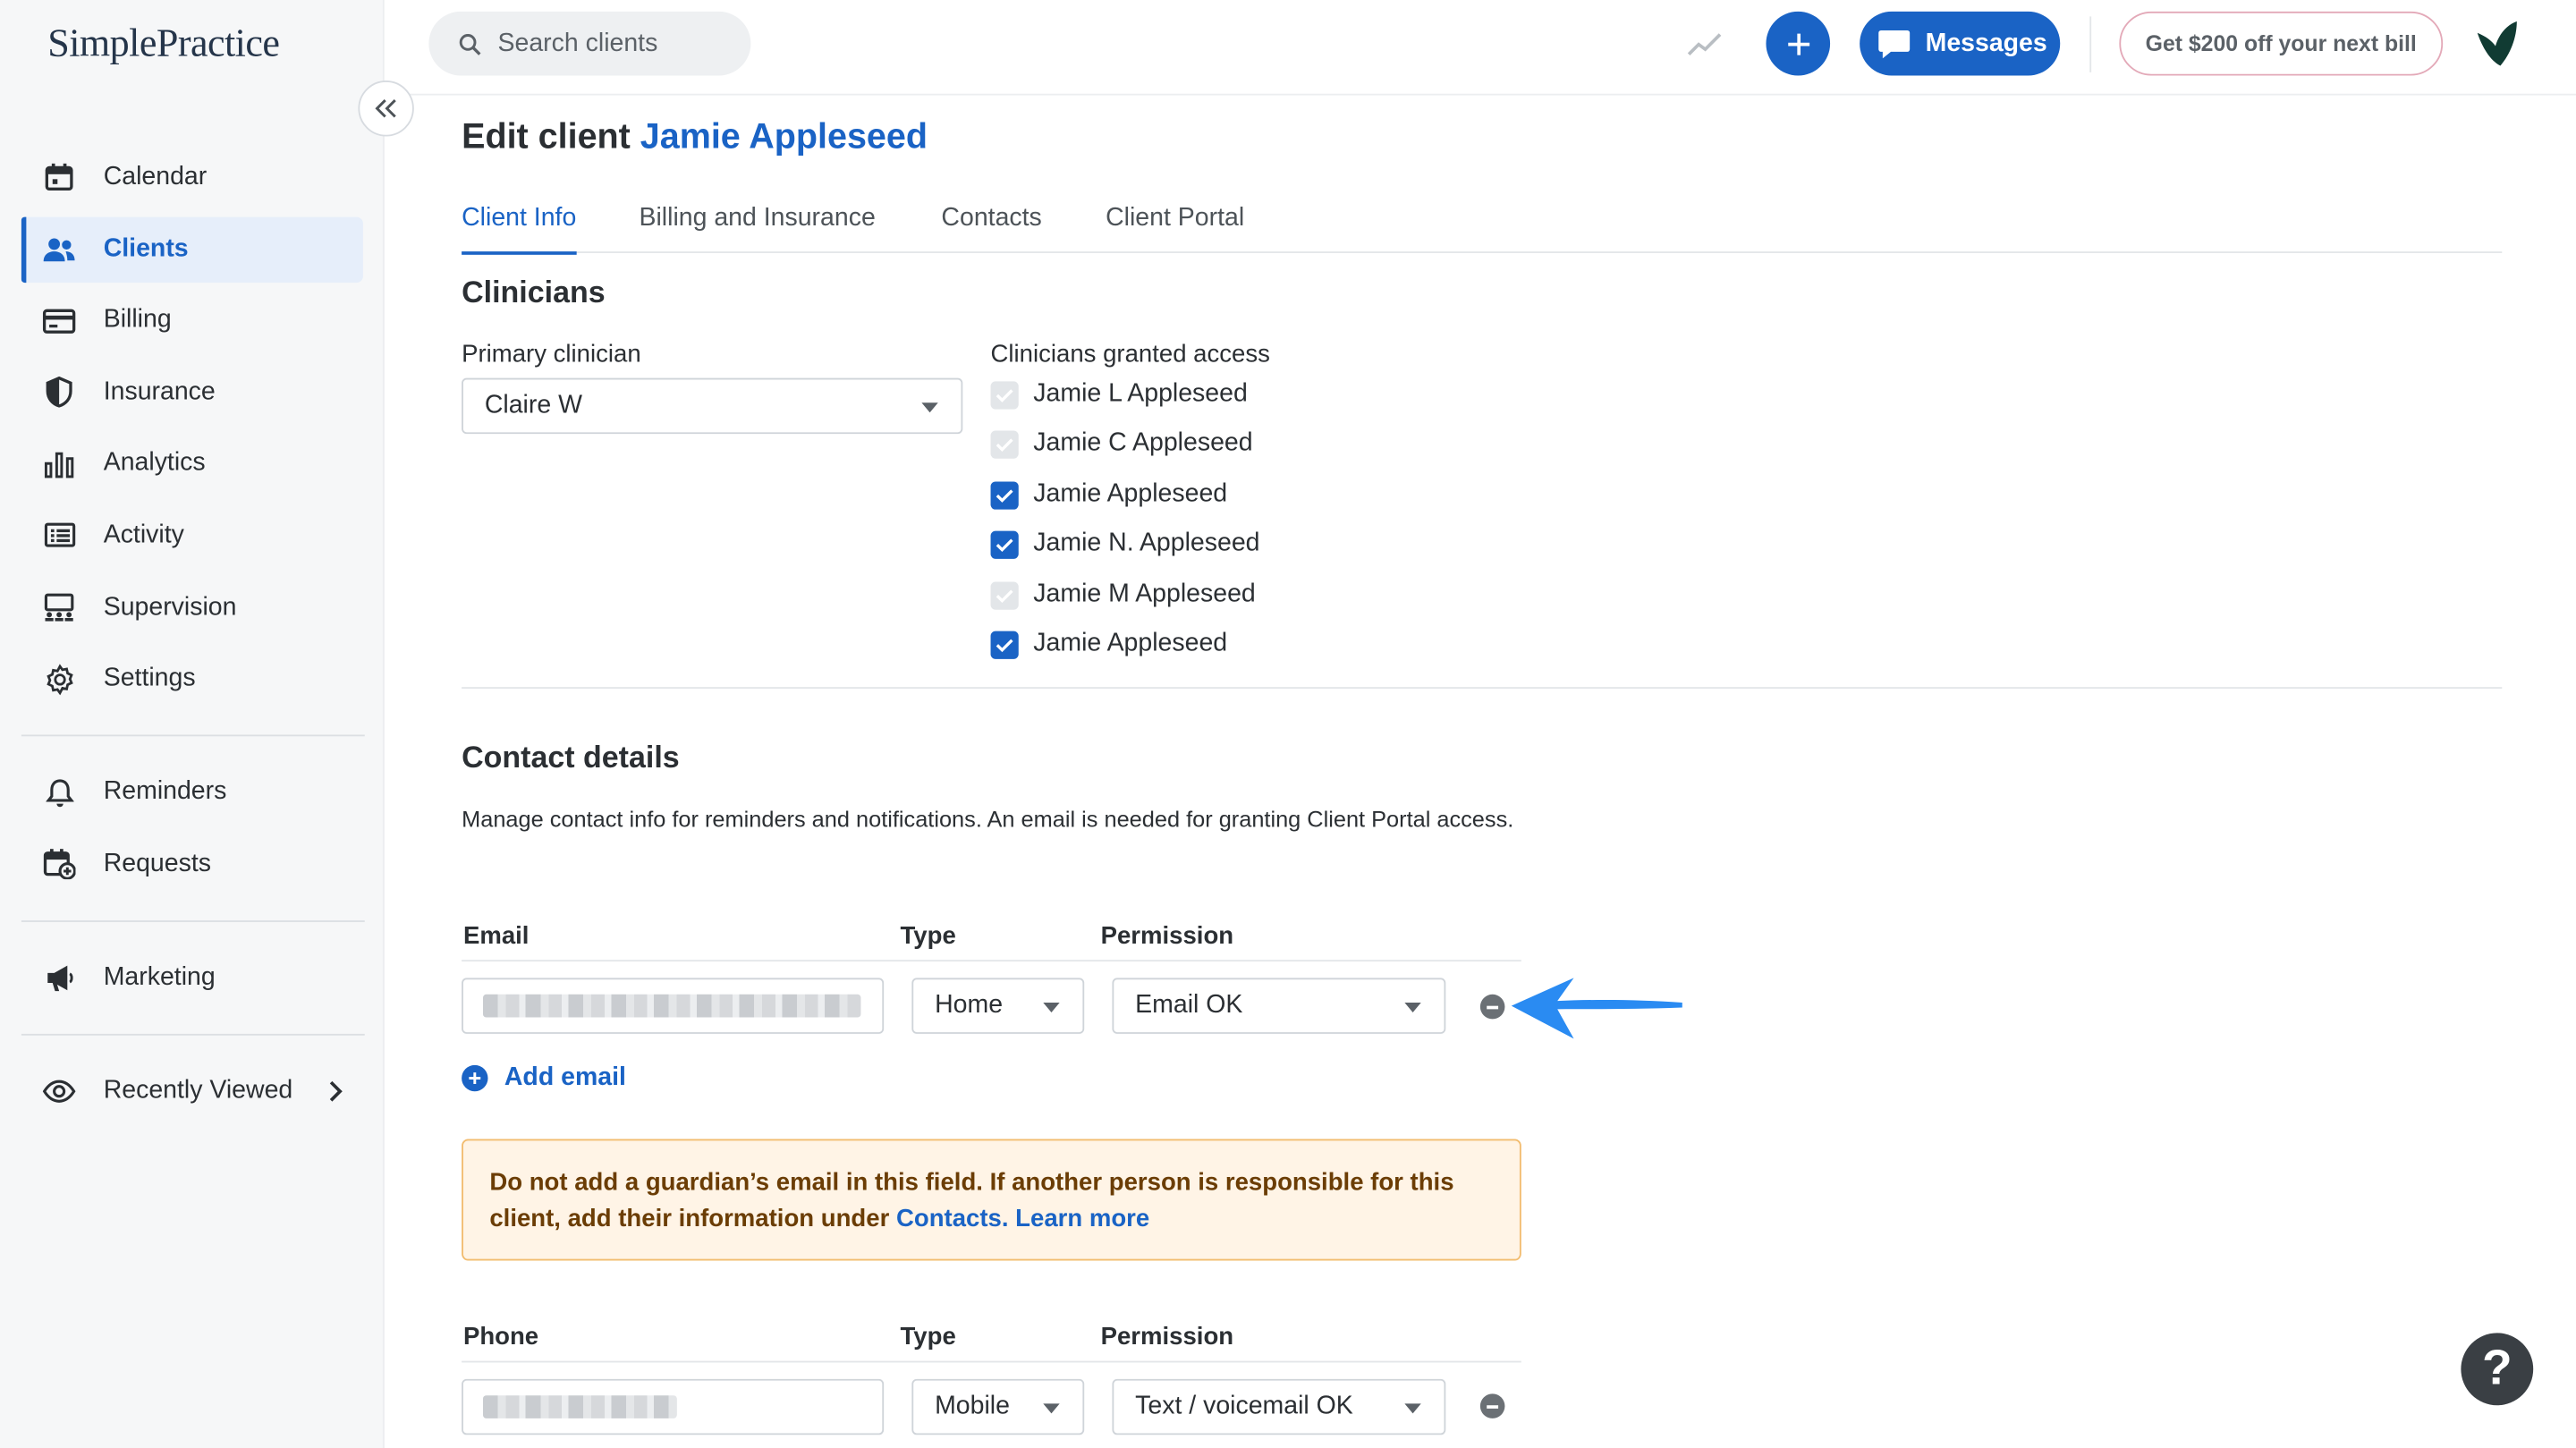 This screenshot has width=2576, height=1448. Describe the element at coordinates (59, 679) in the screenshot. I see `gear-icon` at that location.